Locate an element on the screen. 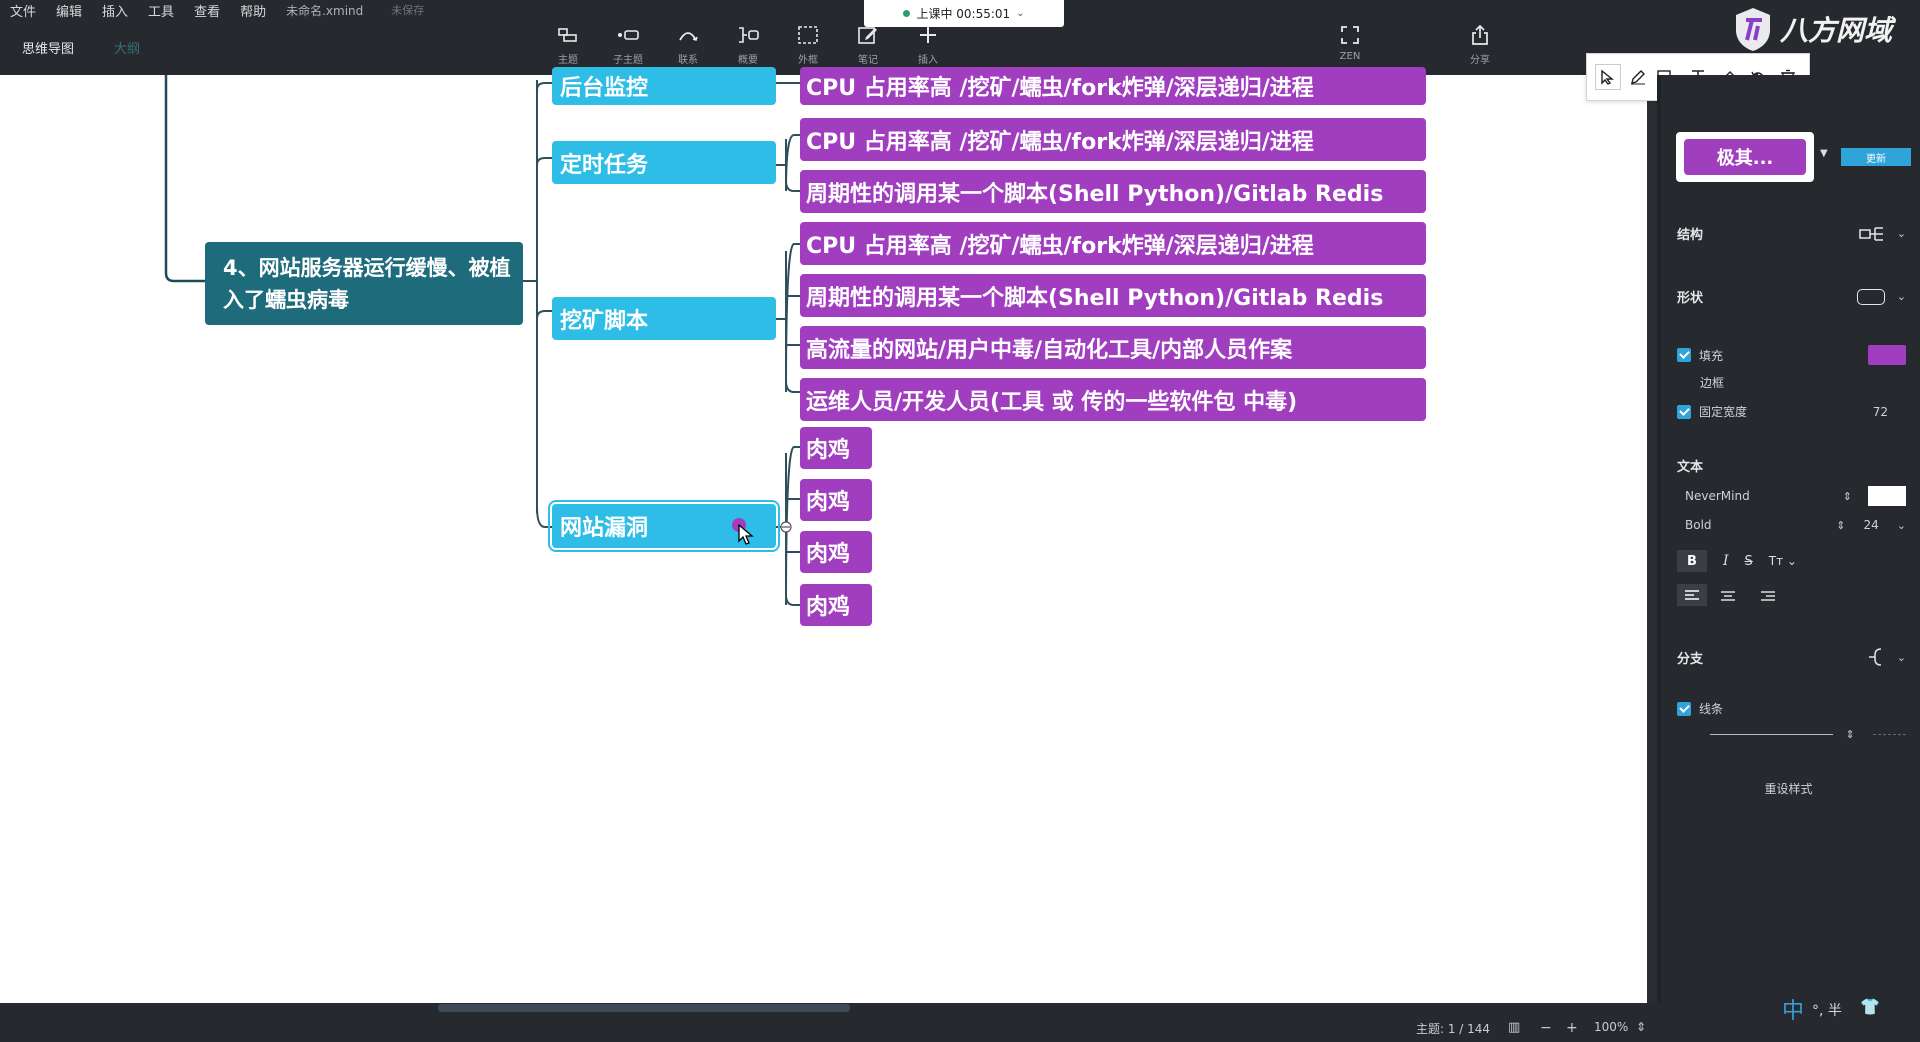  reset-style-row: 重设样式 is located at coordinates (1788, 788).